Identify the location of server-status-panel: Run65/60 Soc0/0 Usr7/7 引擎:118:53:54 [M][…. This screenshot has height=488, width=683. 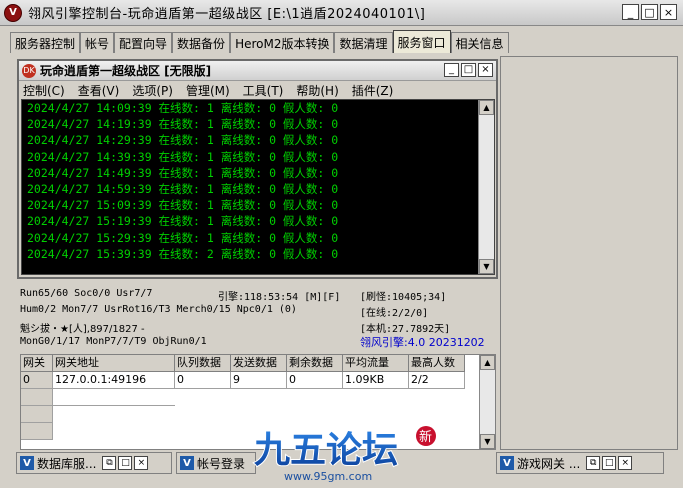
(255, 319).